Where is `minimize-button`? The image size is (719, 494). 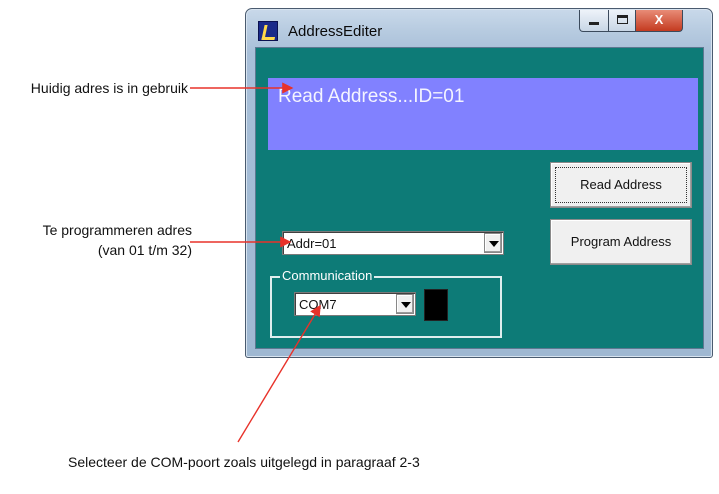
minimize-button is located at coordinates (594, 21).